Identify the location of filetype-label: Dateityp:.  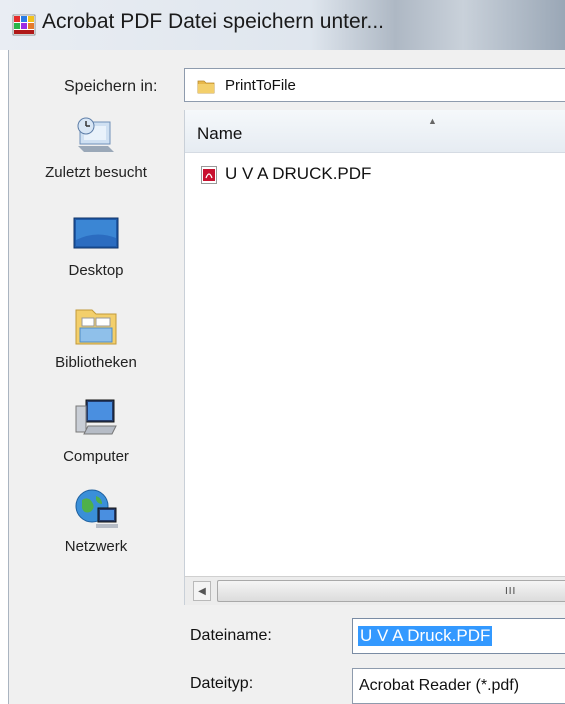
(222, 683).